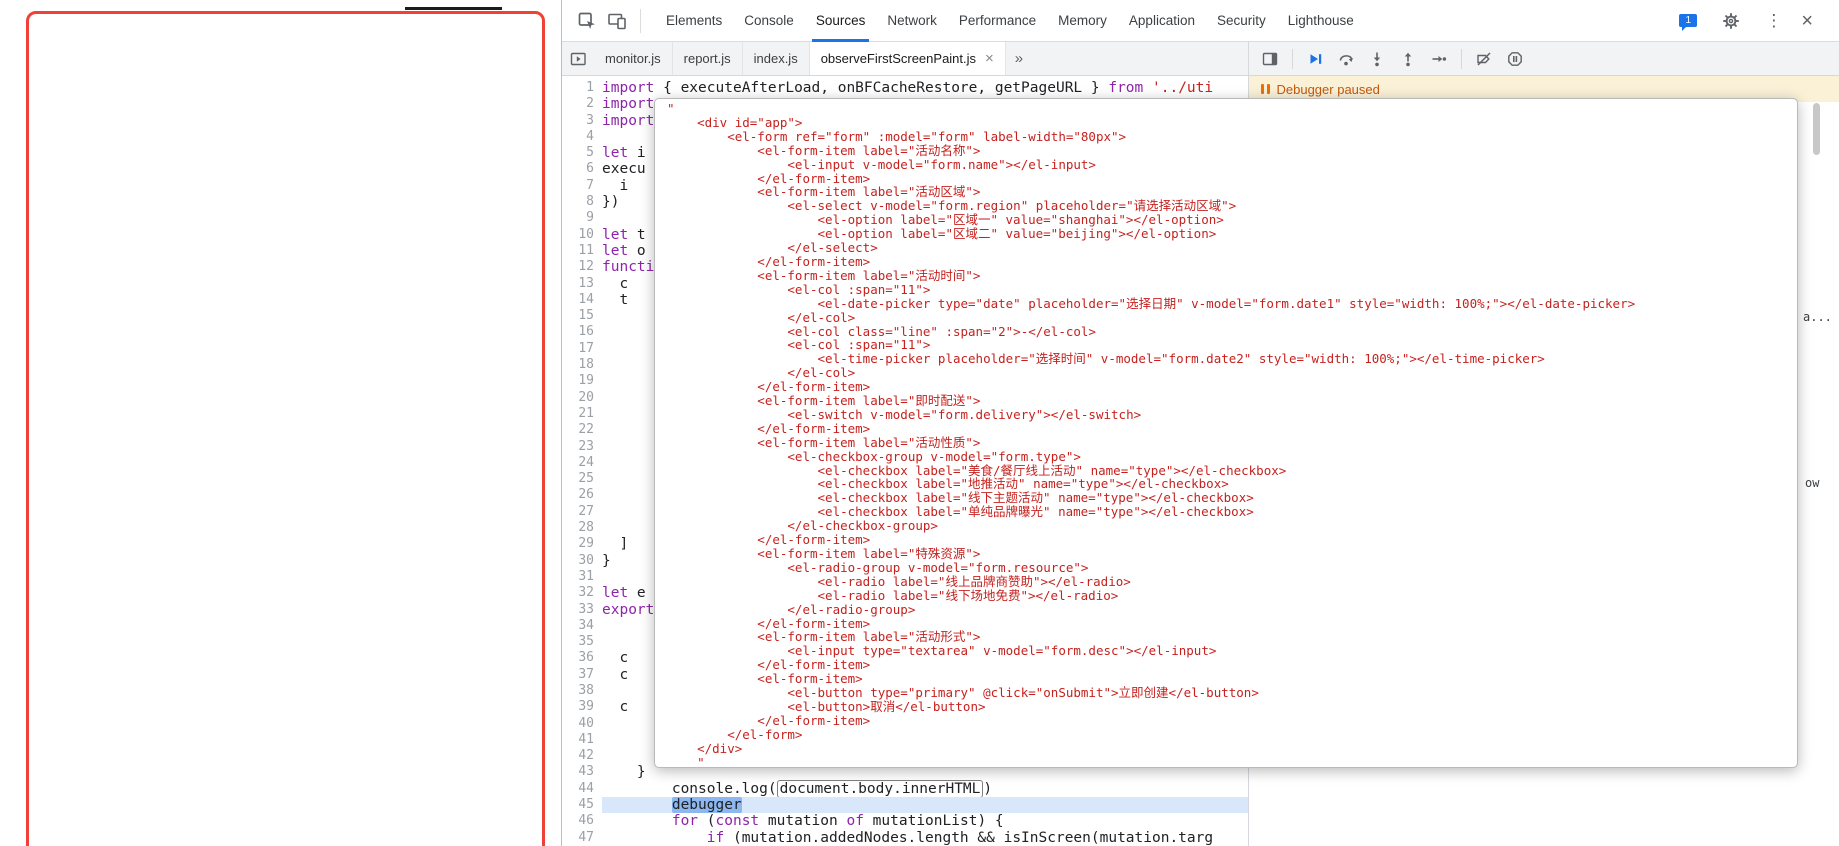 The width and height of the screenshot is (1839, 846). Describe the element at coordinates (989, 58) in the screenshot. I see `close-tab-icon: ×` at that location.